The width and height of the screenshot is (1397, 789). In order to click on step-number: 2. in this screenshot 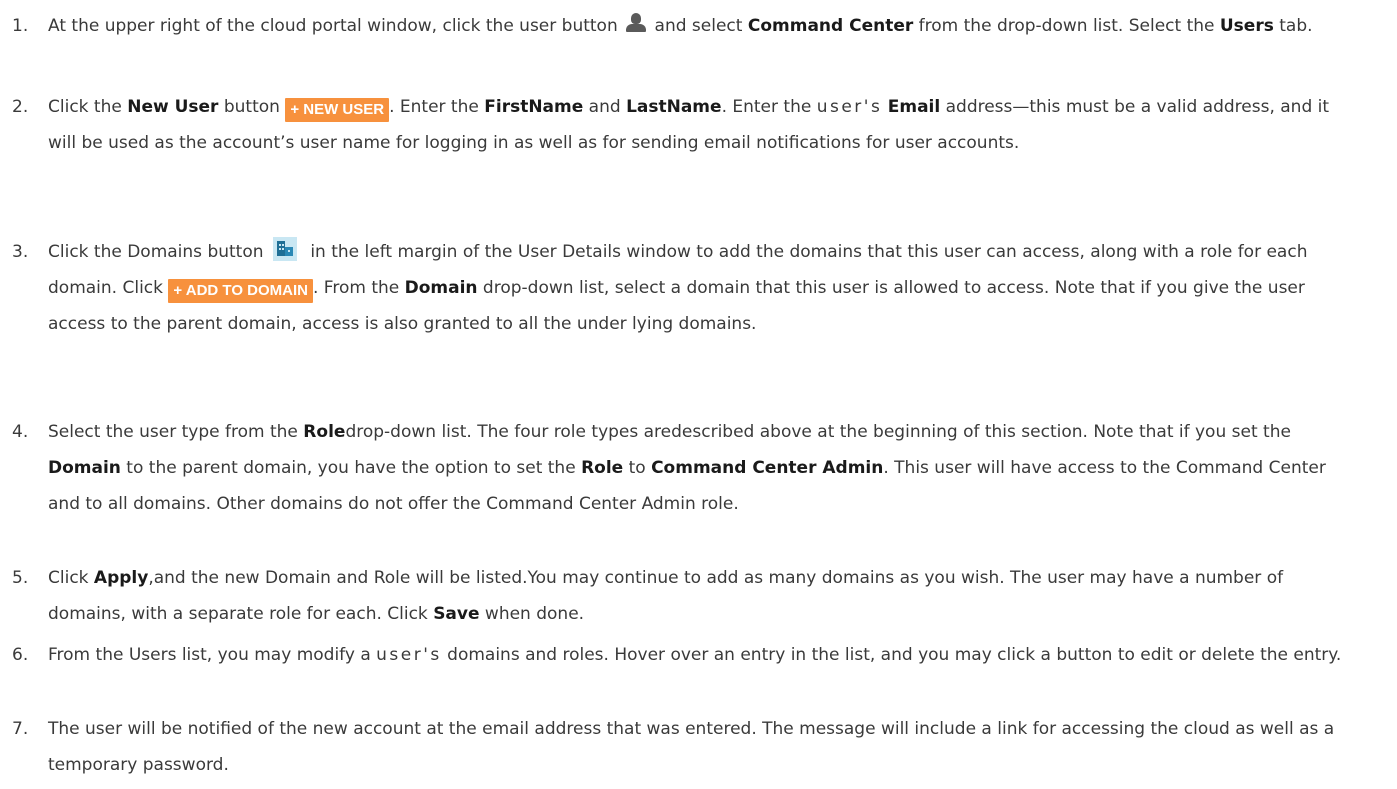, I will do `click(20, 107)`.